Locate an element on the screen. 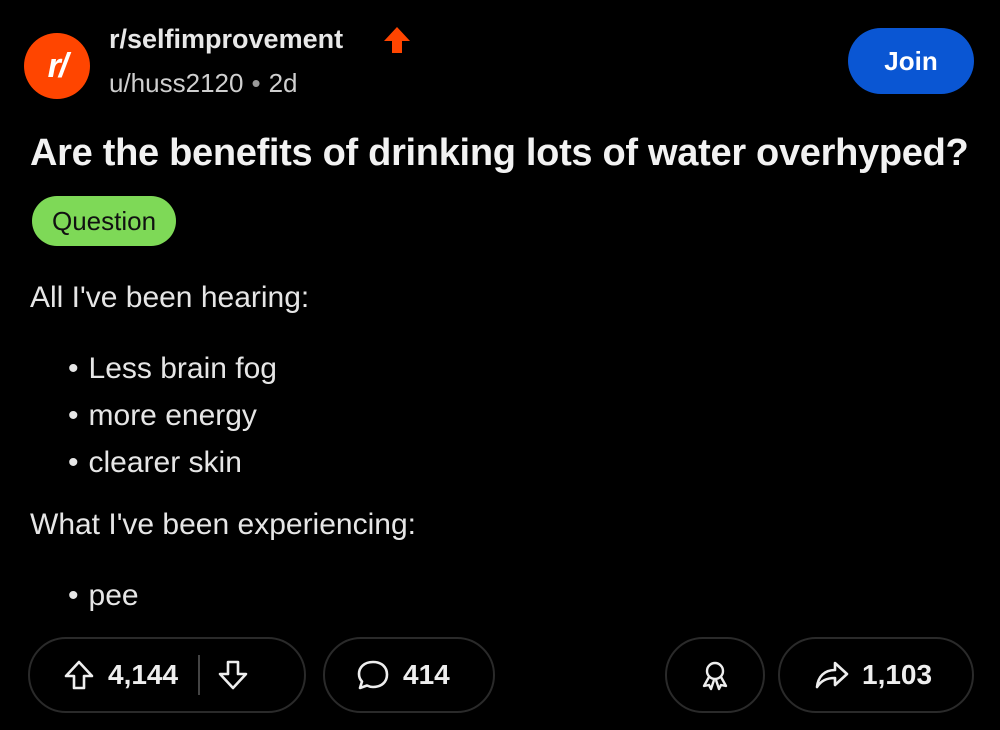 This screenshot has height=730, width=1000. author-link: u/huss2120 is located at coordinates (176, 83).